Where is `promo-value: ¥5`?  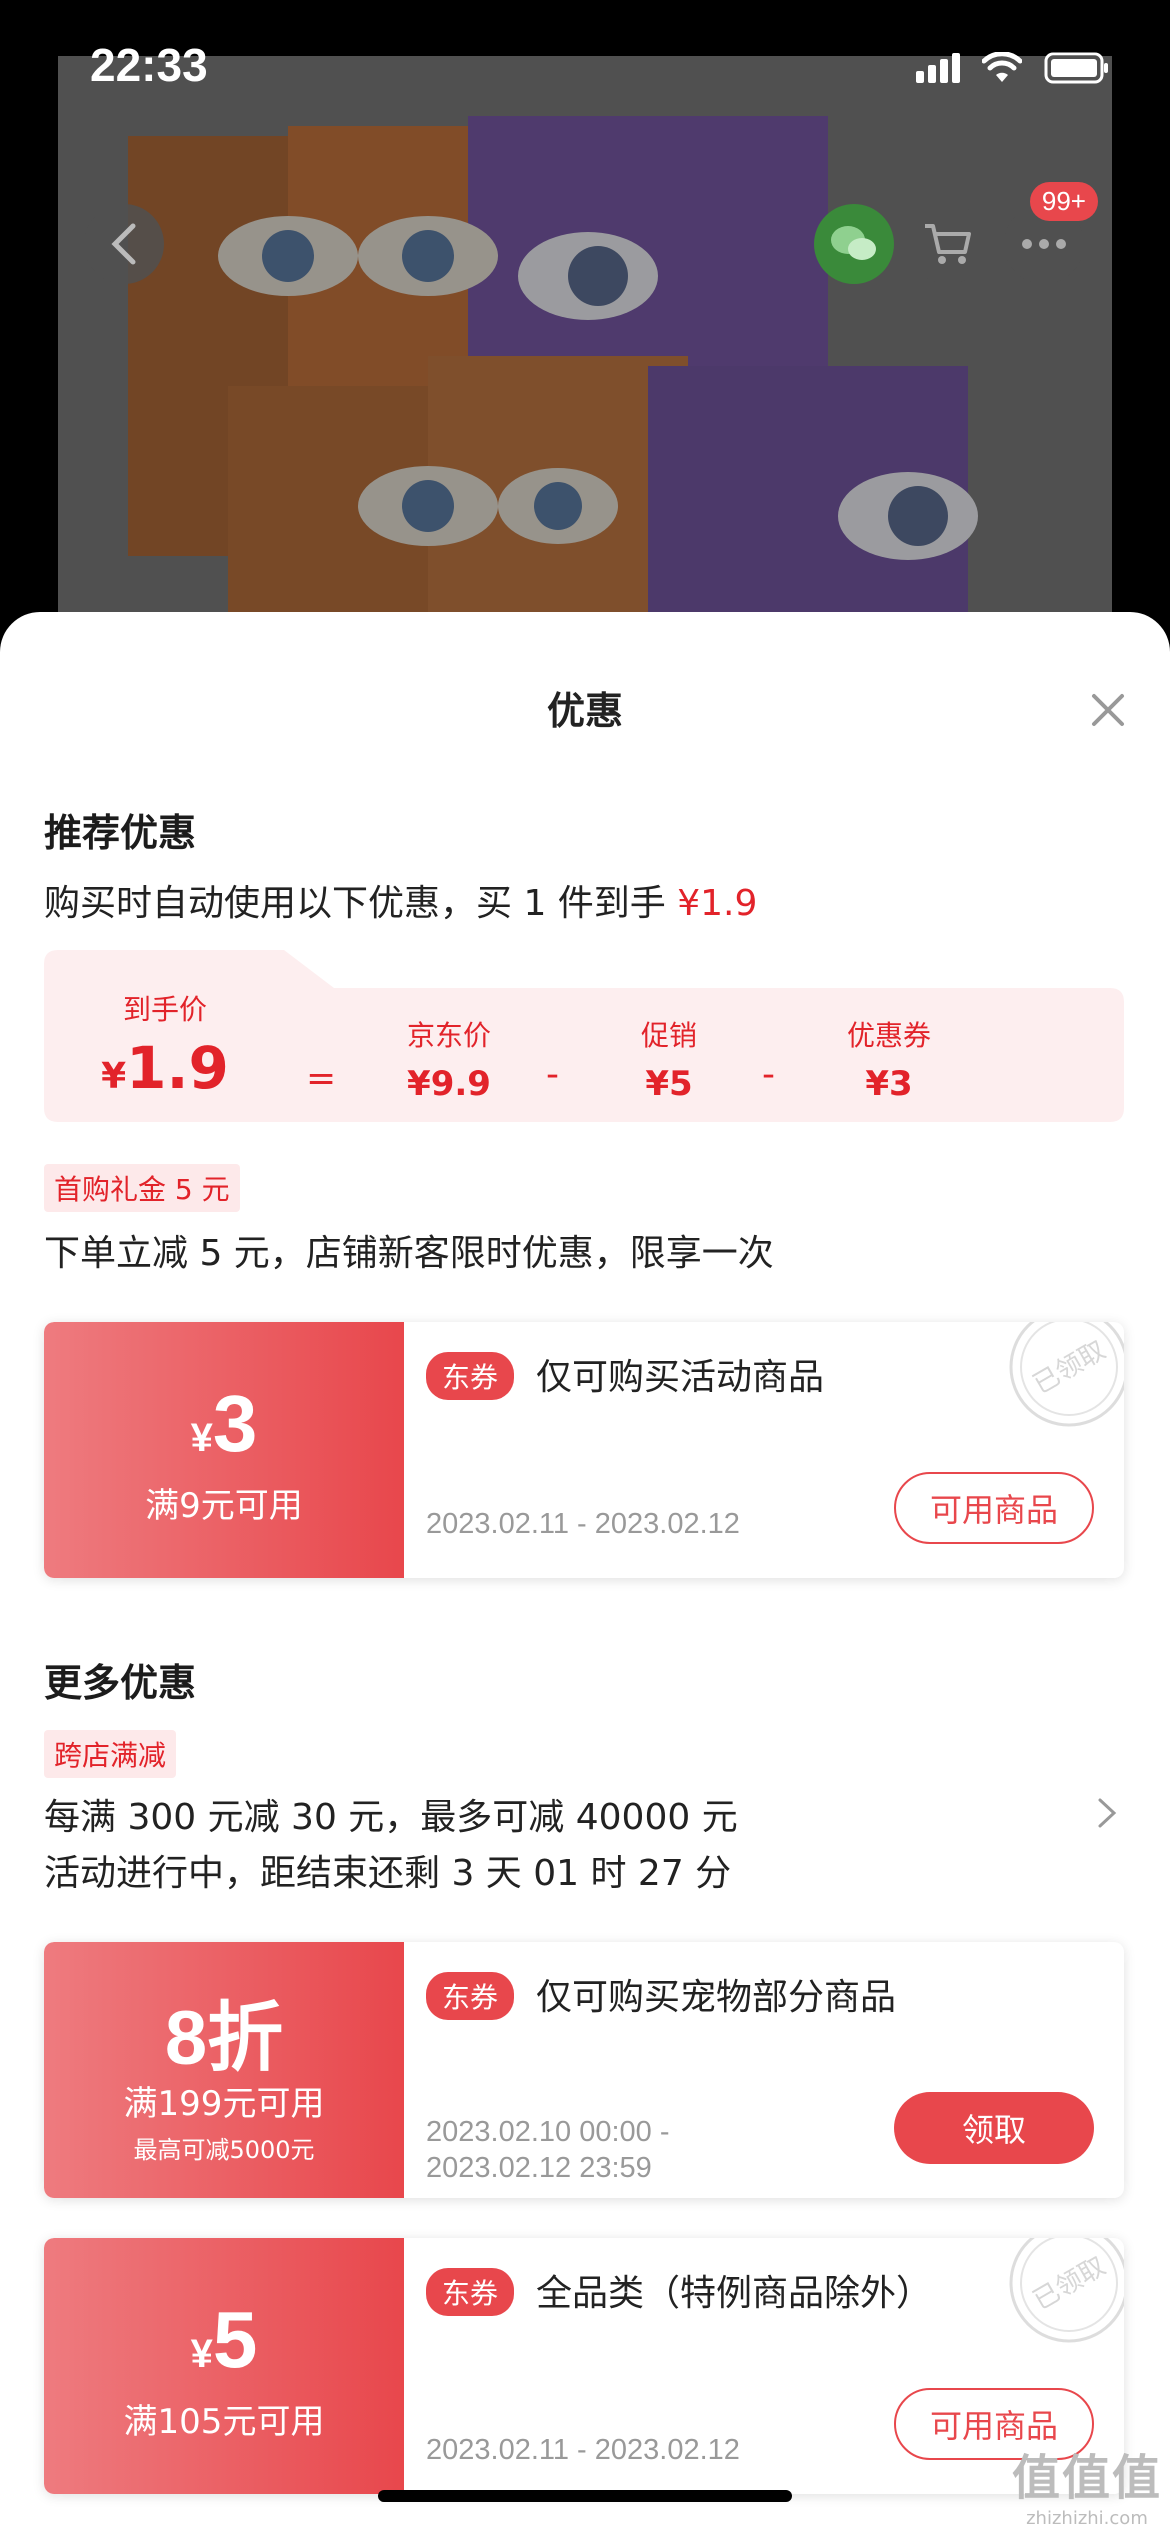
promo-value: ¥5 is located at coordinates (669, 1084).